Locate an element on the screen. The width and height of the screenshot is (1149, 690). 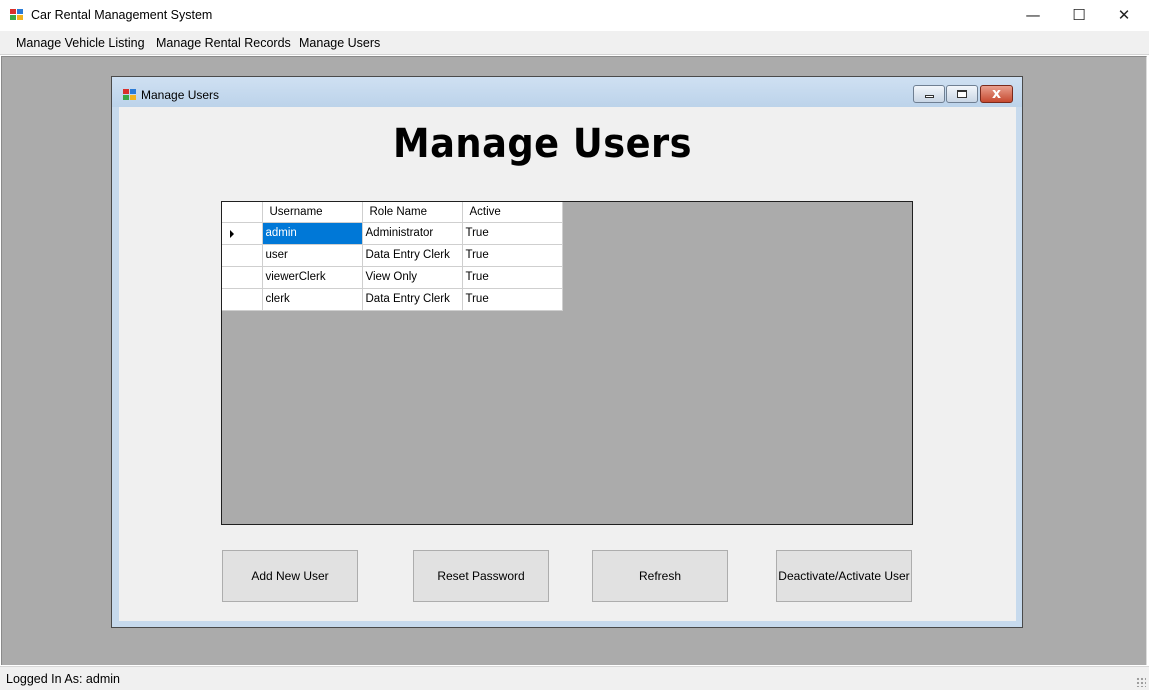
minimize-icon is located at coordinates (929, 96).